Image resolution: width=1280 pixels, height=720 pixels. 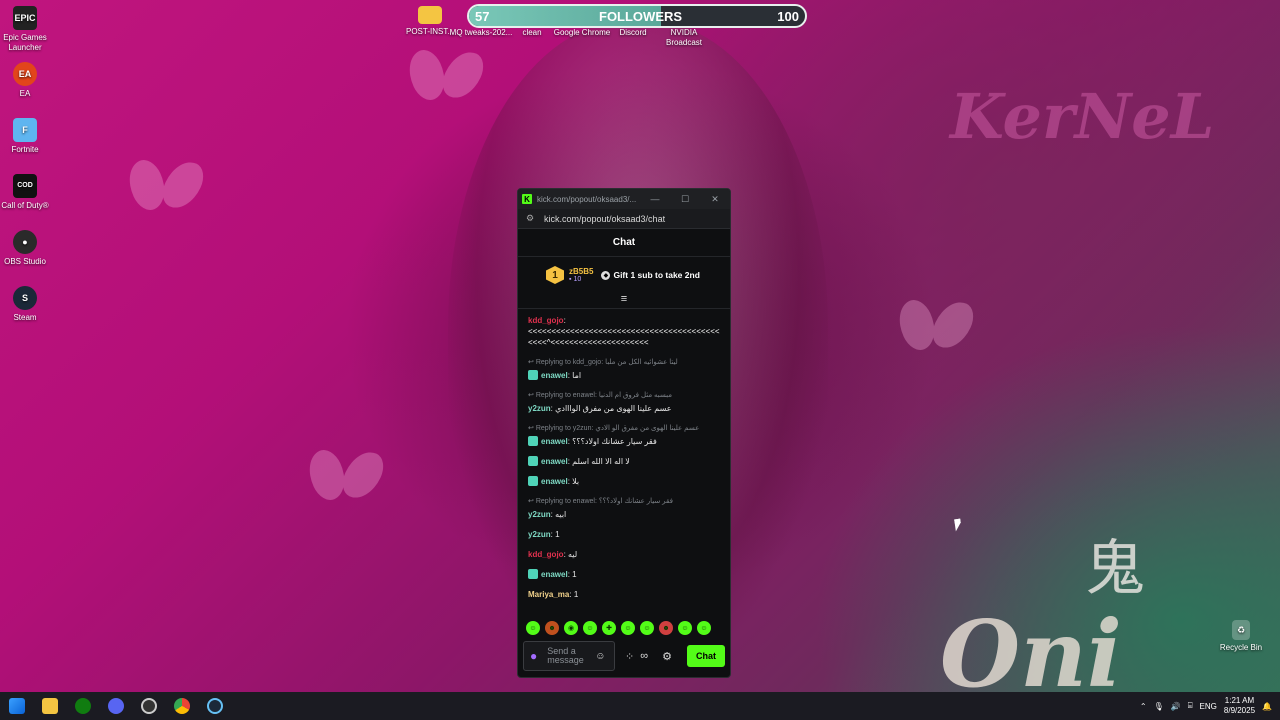 I want to click on send-chat-button: Chat, so click(x=706, y=656).